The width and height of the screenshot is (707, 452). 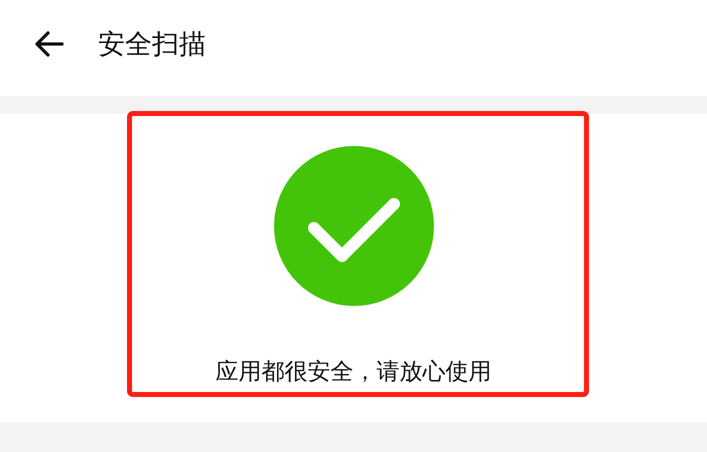 I want to click on checkmark-icon, so click(x=354, y=226).